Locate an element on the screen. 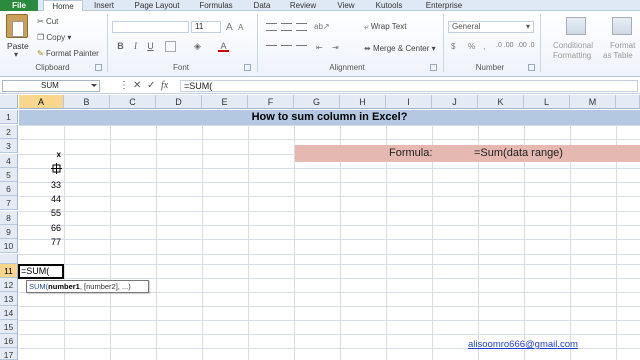 Image resolution: width=640 pixels, height=360 pixels. row-header-17: 17 is located at coordinates (9, 354).